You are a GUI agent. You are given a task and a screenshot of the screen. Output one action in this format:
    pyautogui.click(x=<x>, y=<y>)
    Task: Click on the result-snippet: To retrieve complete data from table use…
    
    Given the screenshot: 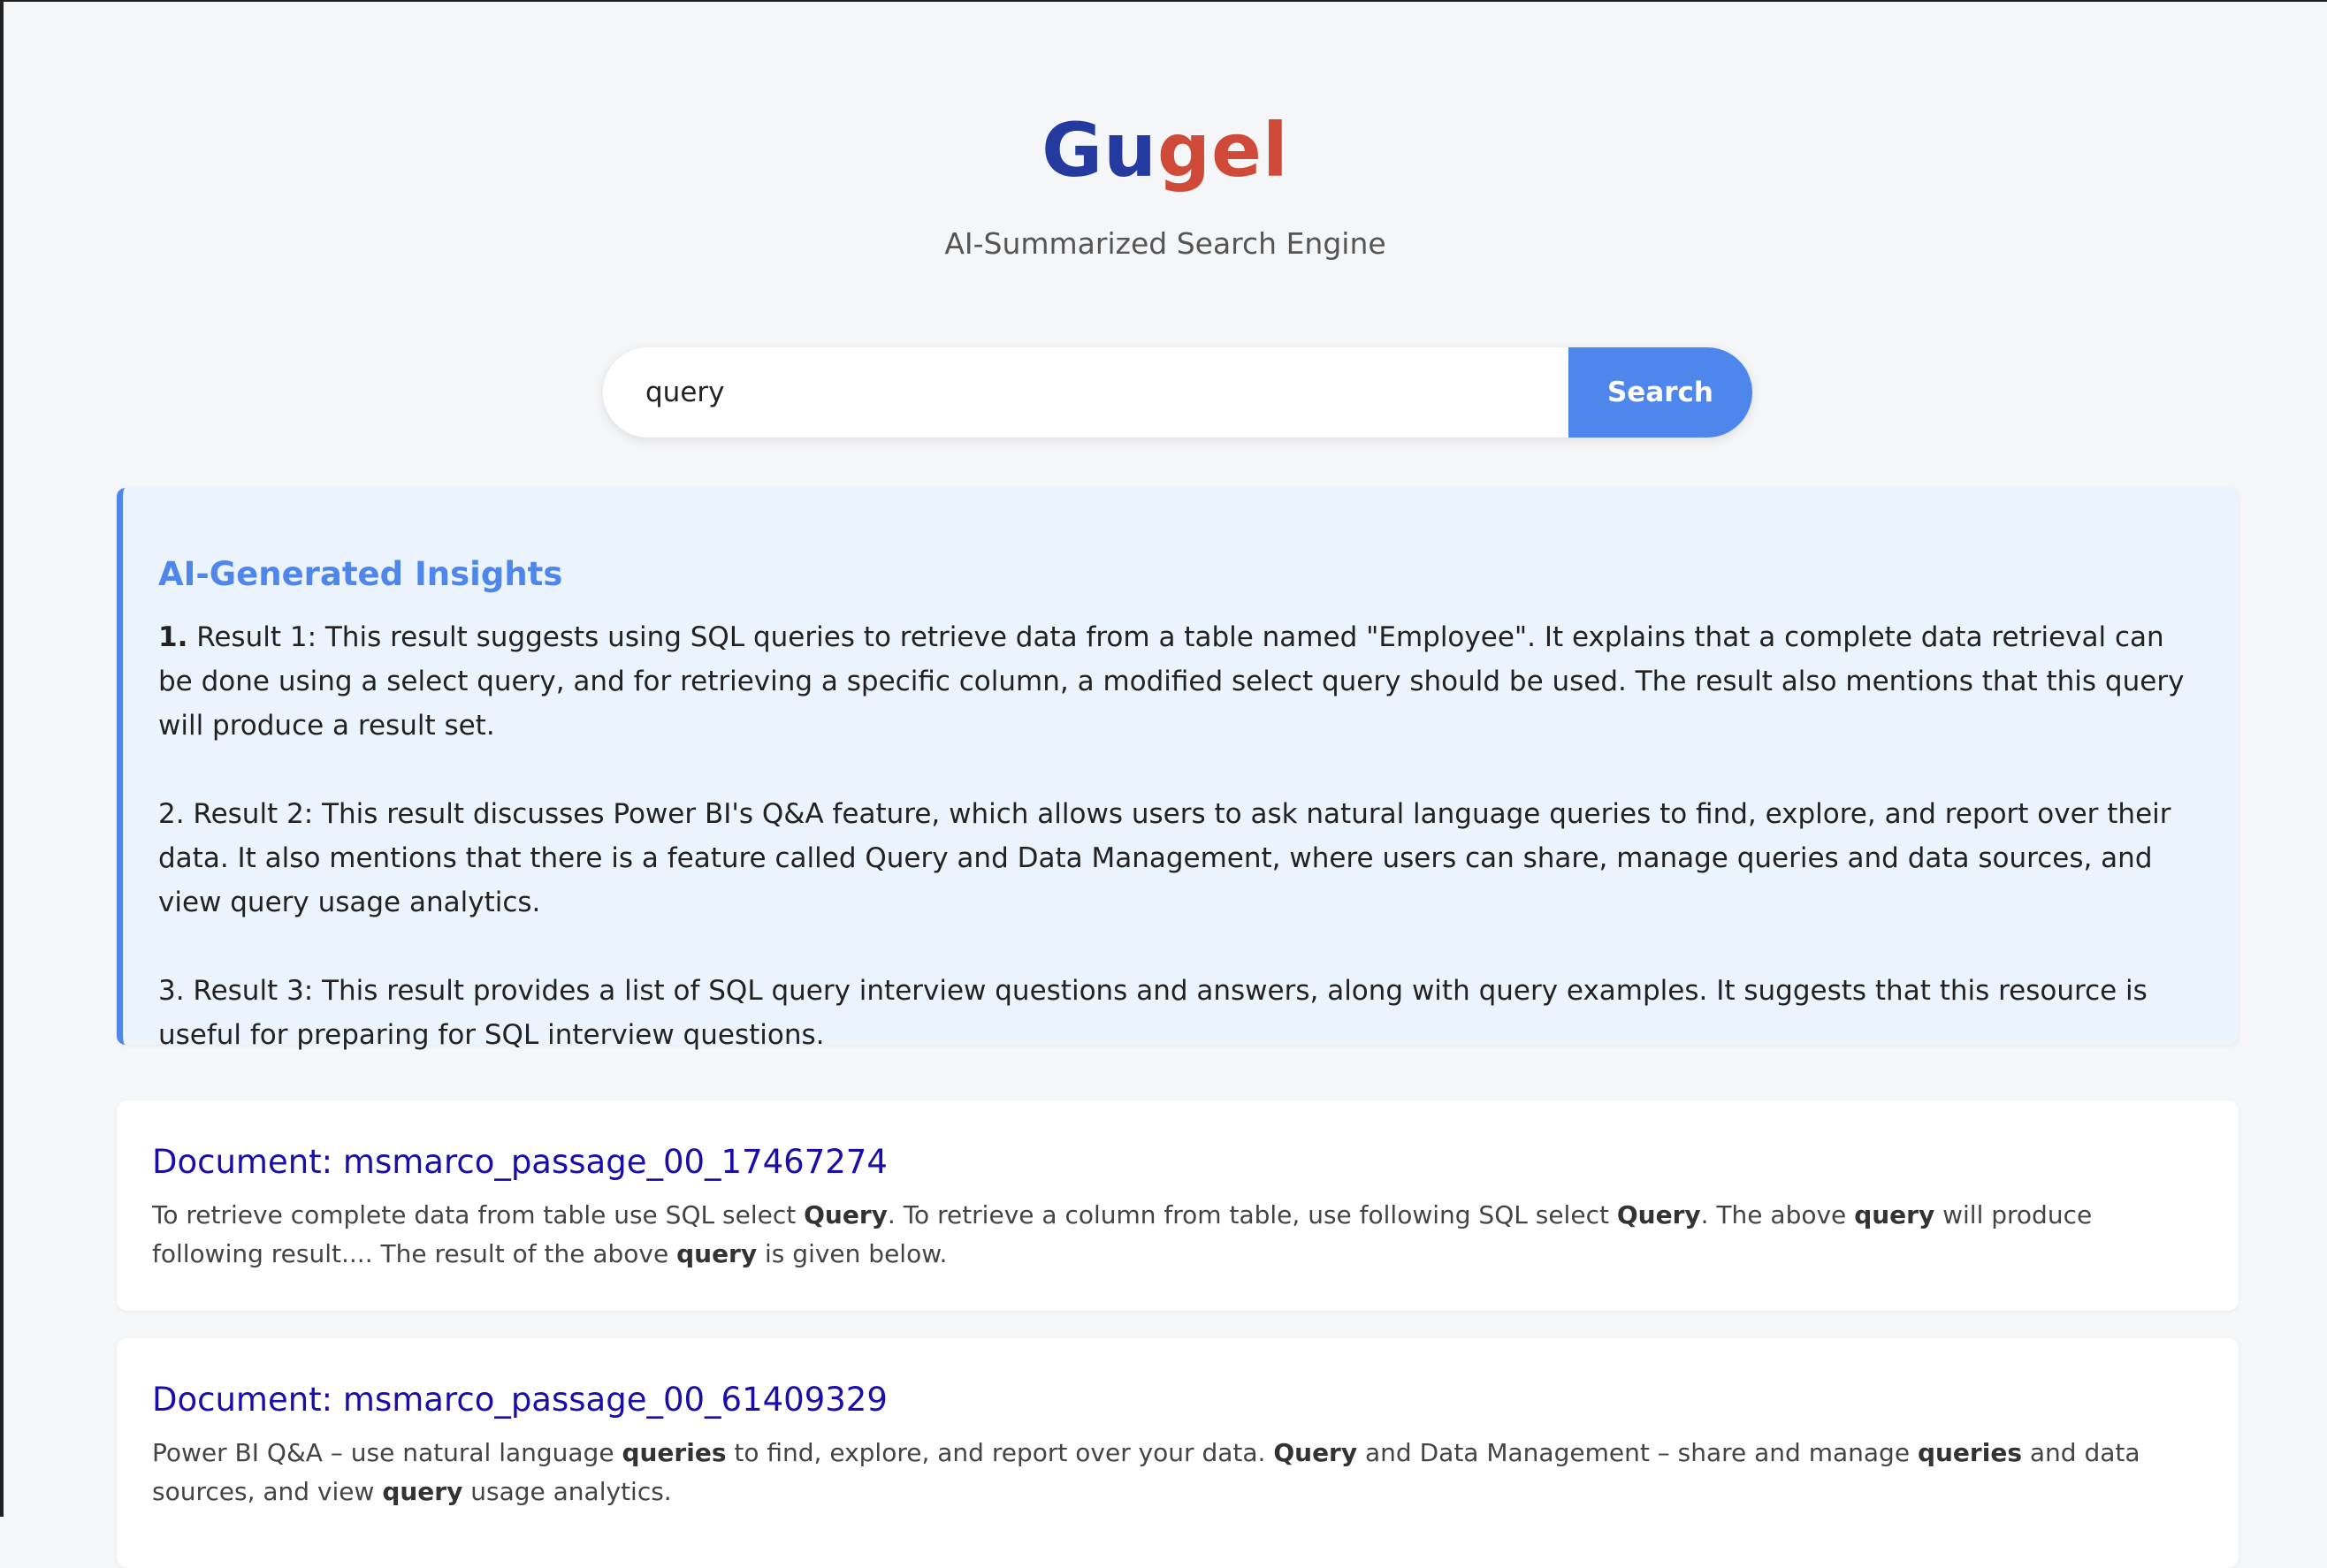 What is the action you would take?
    pyautogui.click(x=1176, y=1235)
    